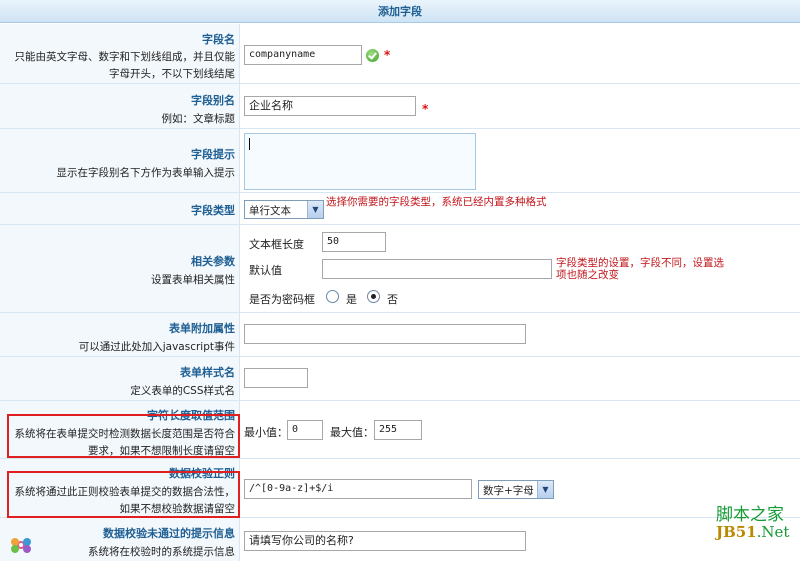  I want to click on min-input: 0, so click(305, 430).